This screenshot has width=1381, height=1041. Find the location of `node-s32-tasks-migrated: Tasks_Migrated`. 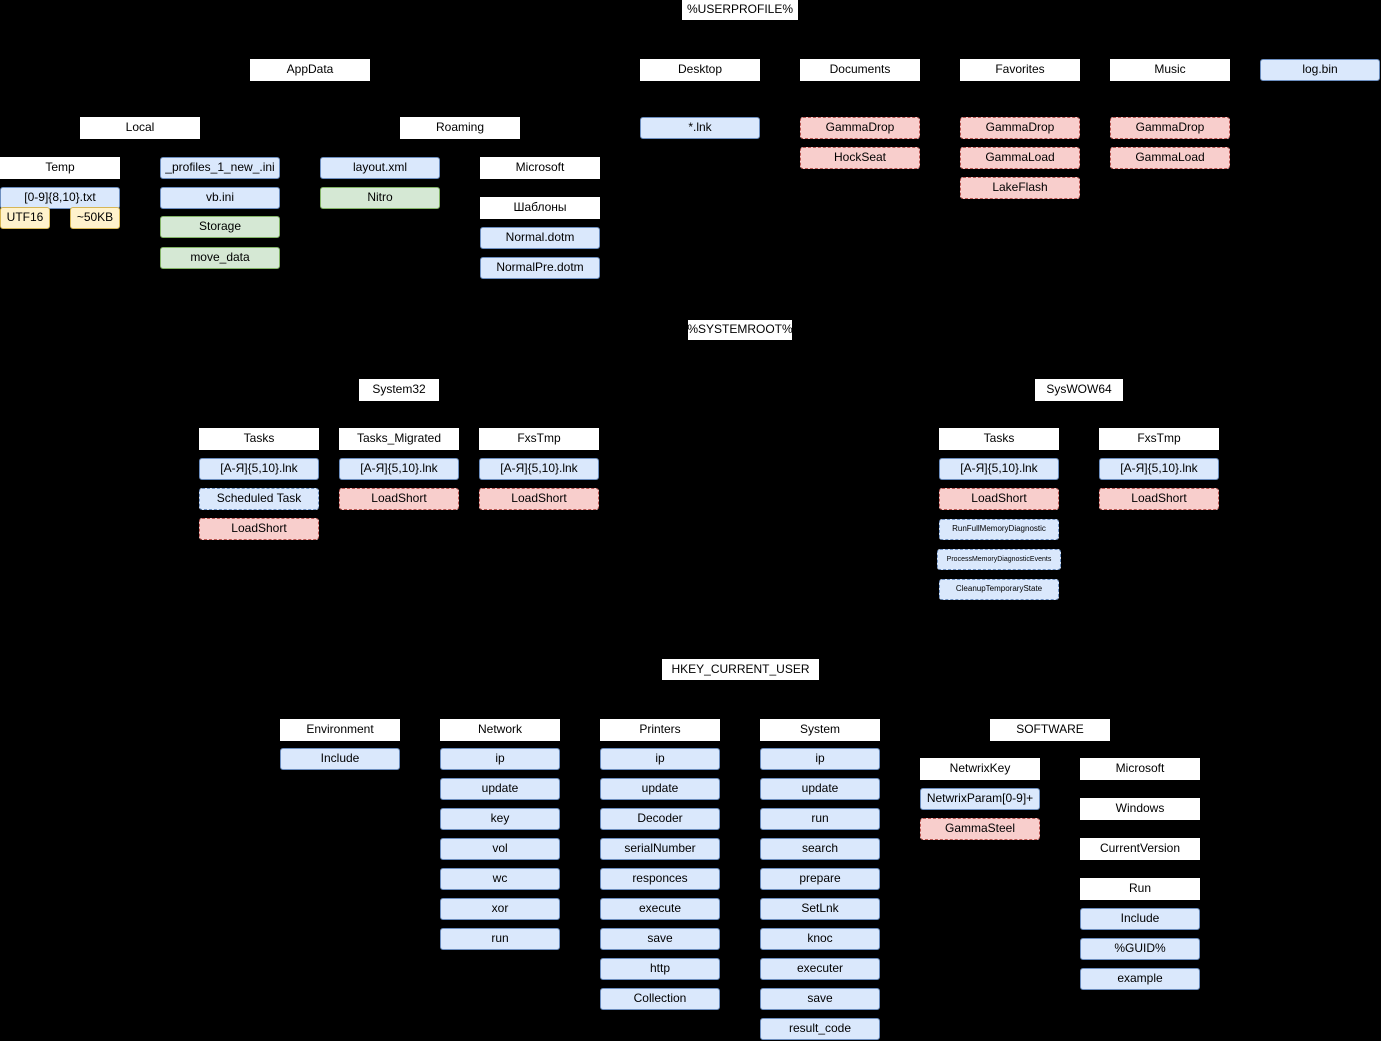

node-s32-tasks-migrated: Tasks_Migrated is located at coordinates (399, 439).